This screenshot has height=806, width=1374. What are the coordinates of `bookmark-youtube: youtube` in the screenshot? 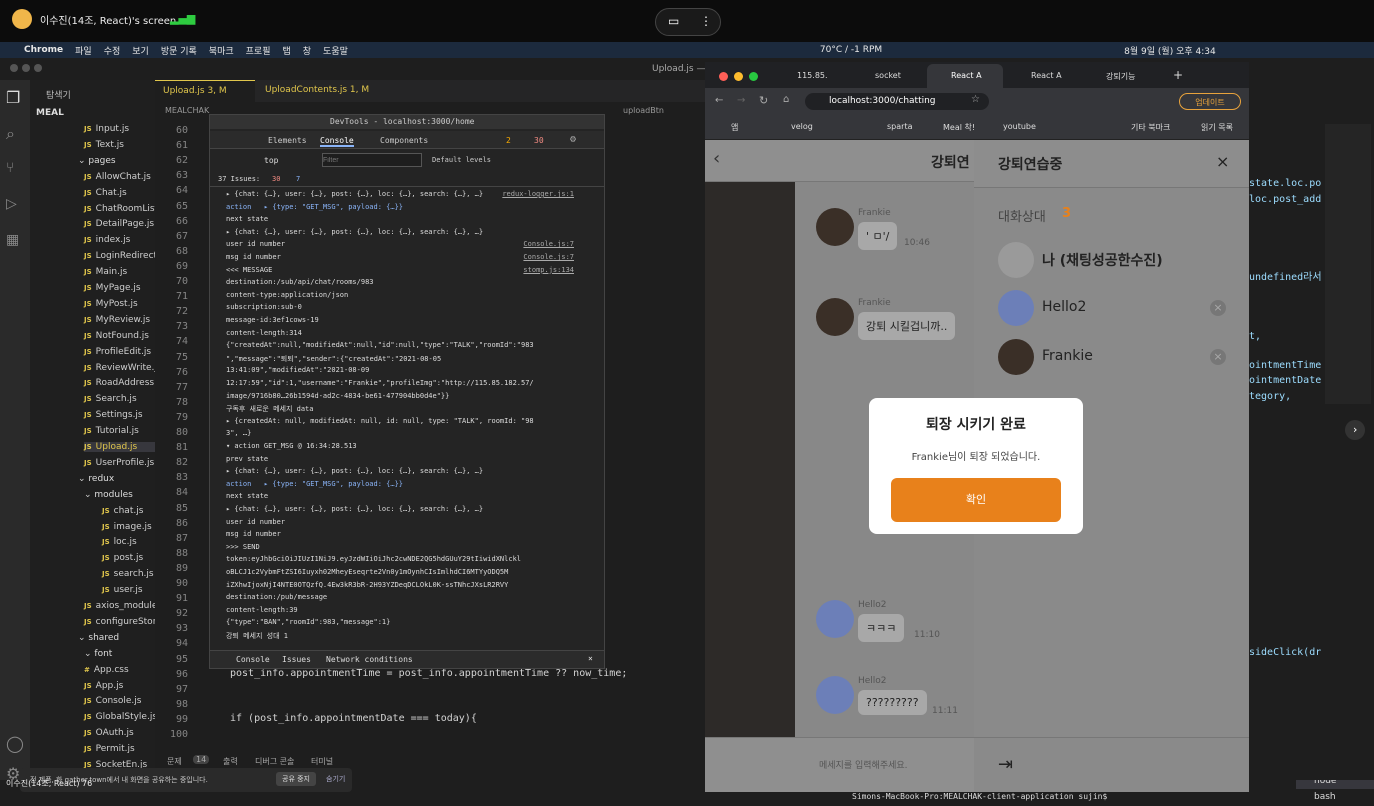 It's located at (1019, 126).